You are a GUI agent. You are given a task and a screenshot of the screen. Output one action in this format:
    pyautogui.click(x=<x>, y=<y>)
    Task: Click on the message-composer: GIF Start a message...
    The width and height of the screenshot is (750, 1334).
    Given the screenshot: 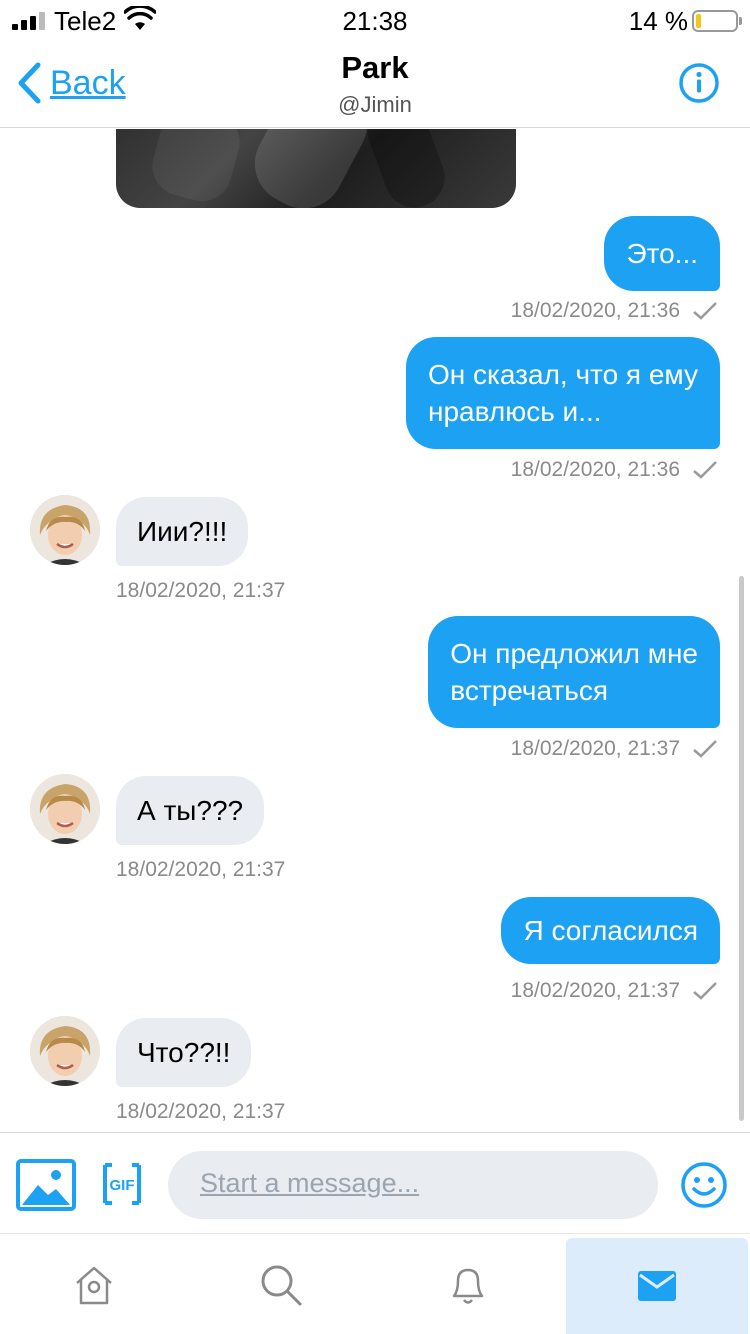 What is the action you would take?
    pyautogui.click(x=375, y=1183)
    